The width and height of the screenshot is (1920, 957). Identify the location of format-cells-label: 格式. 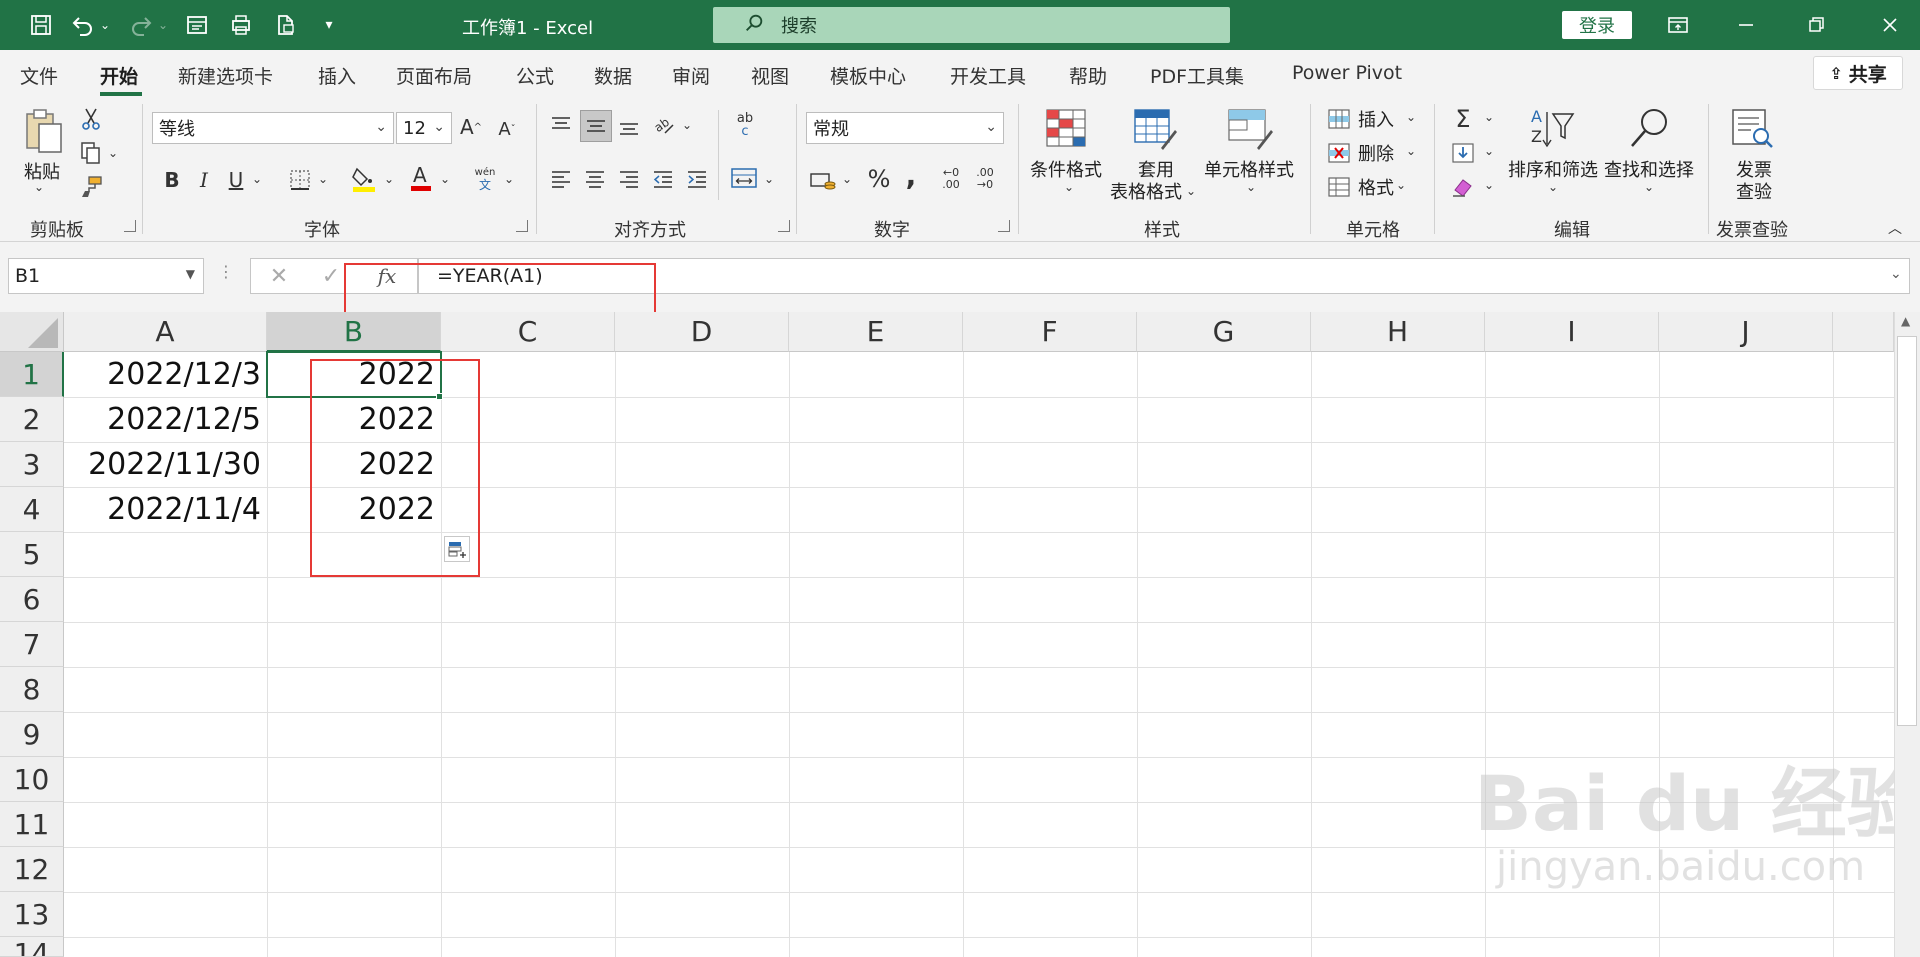
(1376, 187).